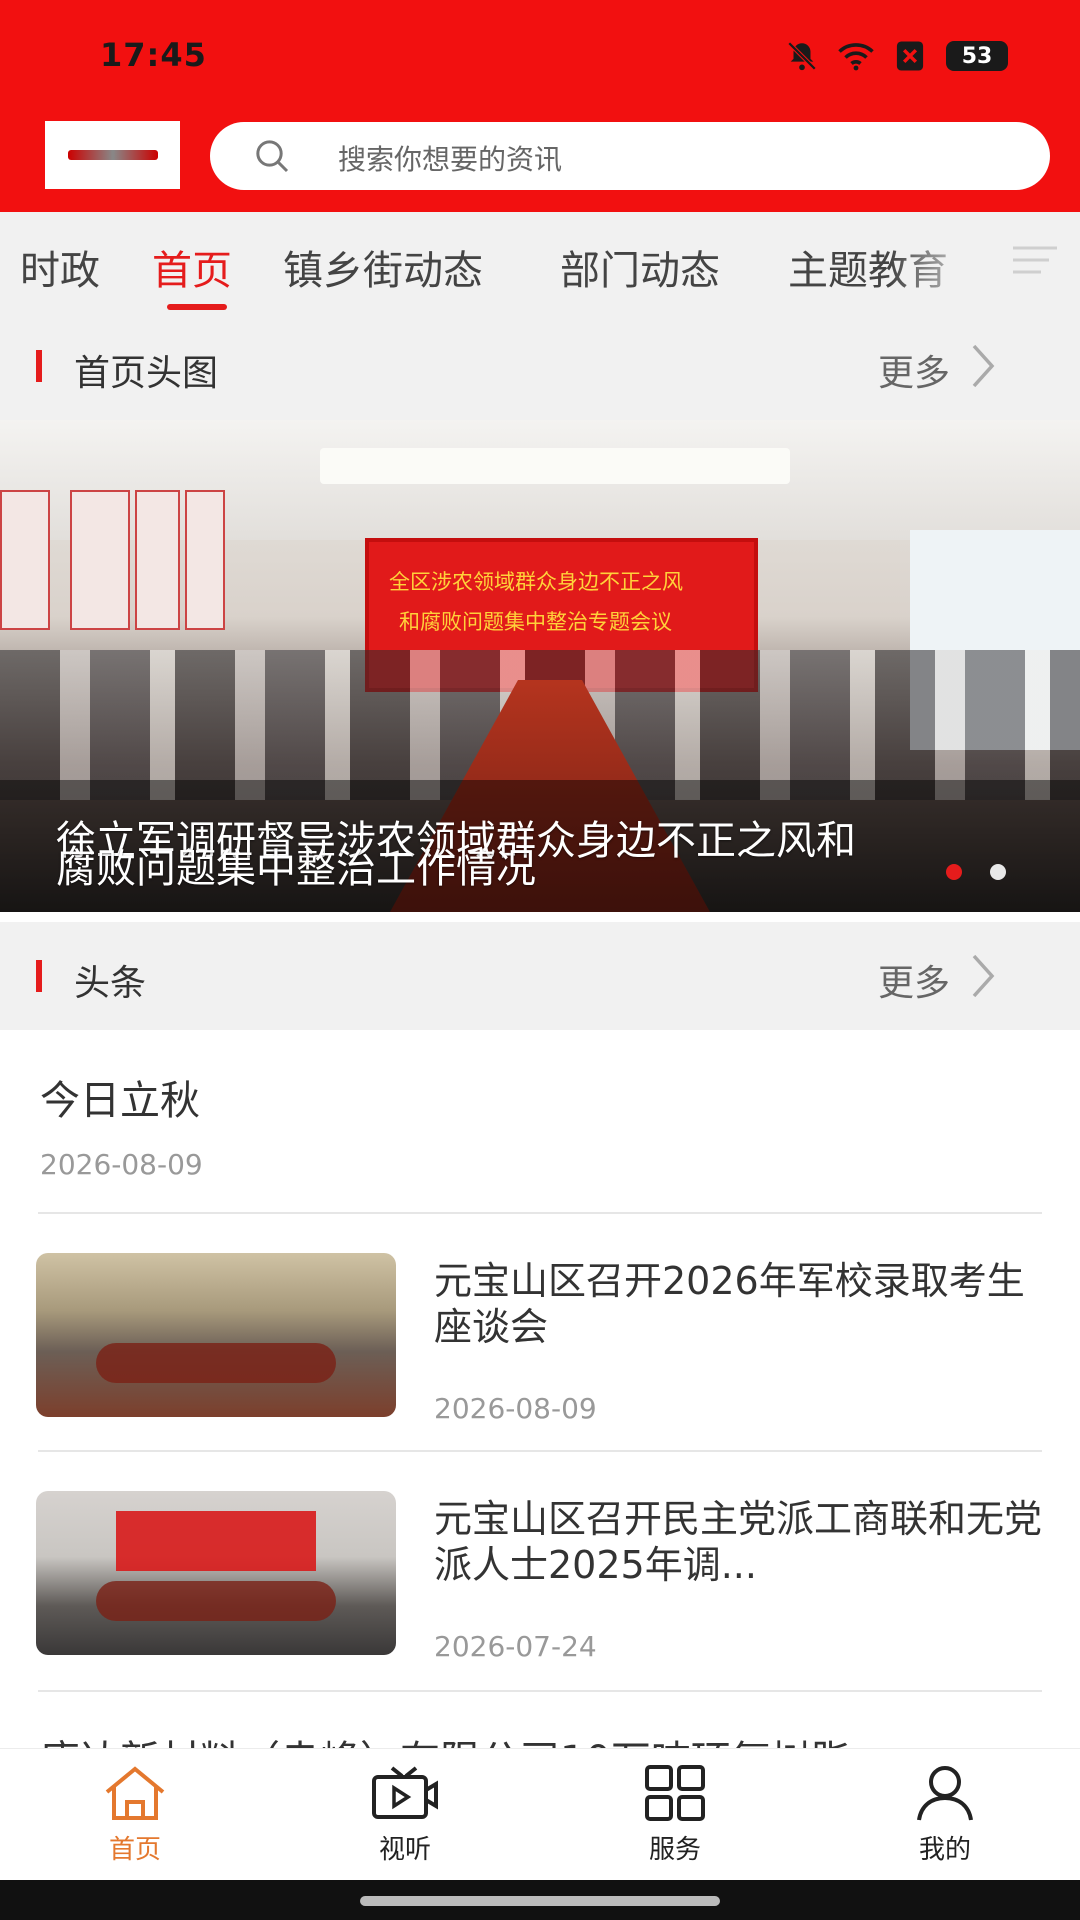 The image size is (1080, 1920). Describe the element at coordinates (112, 155) in the screenshot. I see `app-logo` at that location.